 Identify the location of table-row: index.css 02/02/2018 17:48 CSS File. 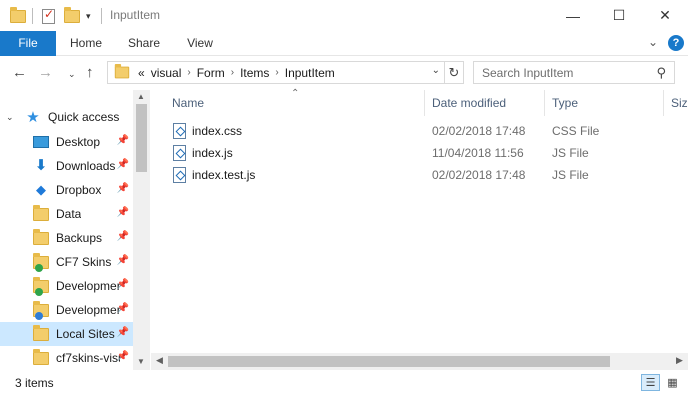
(386, 131).